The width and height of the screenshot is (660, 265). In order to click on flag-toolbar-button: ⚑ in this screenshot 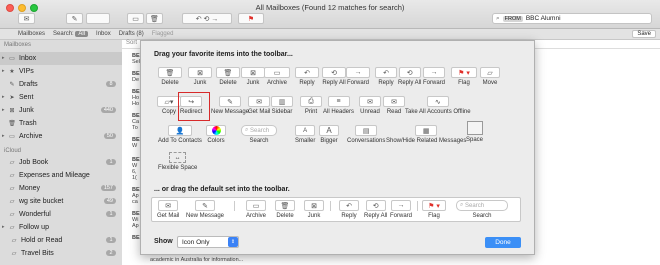, I will do `click(251, 18)`.